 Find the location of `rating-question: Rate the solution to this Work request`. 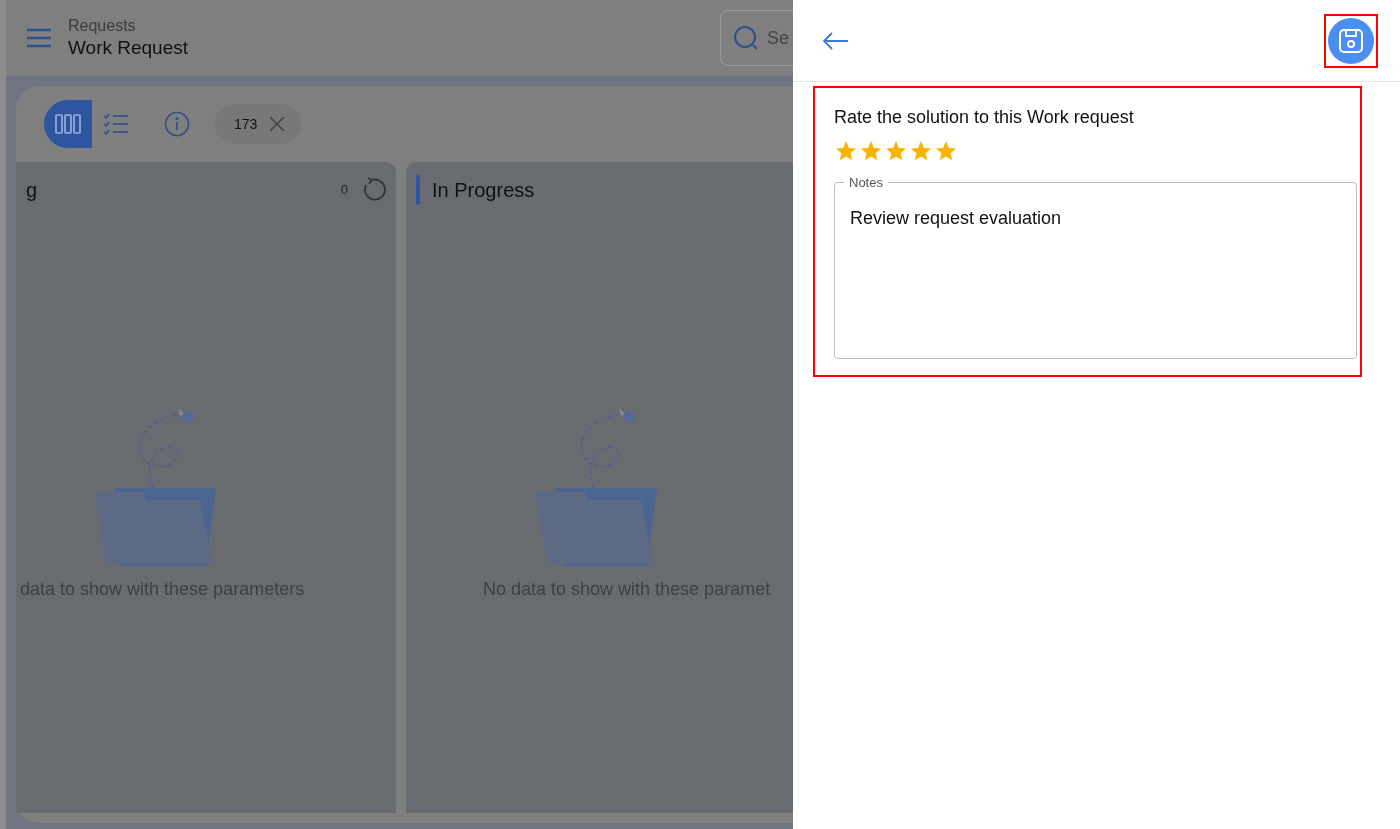

rating-question: Rate the solution to this Work request is located at coordinates (984, 117).